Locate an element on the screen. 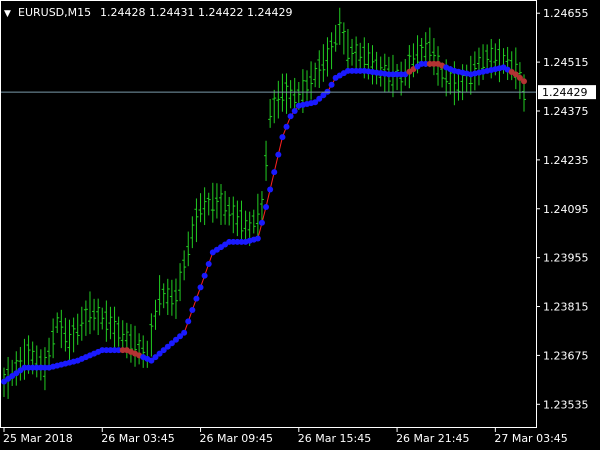 This screenshot has width=600, height=450. y-tick-label: 1.23815 is located at coordinates (566, 307).